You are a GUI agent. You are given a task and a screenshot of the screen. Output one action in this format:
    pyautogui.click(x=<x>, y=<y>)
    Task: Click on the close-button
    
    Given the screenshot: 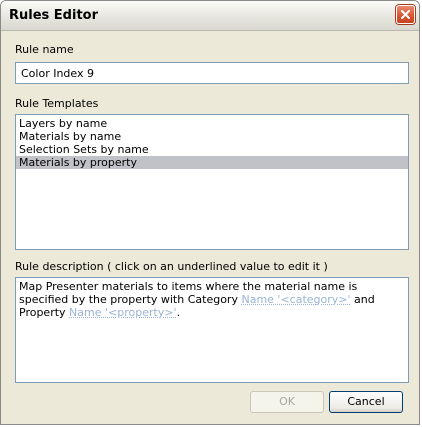 What is the action you would take?
    pyautogui.click(x=405, y=14)
    